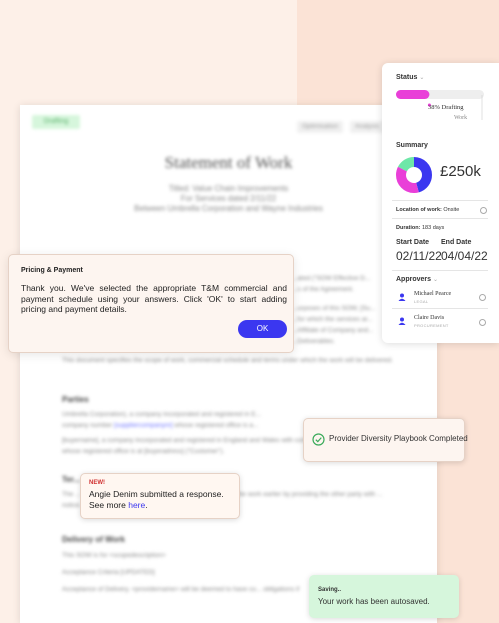 This screenshot has width=499, height=623. I want to click on summary-label: Summary, so click(412, 145).